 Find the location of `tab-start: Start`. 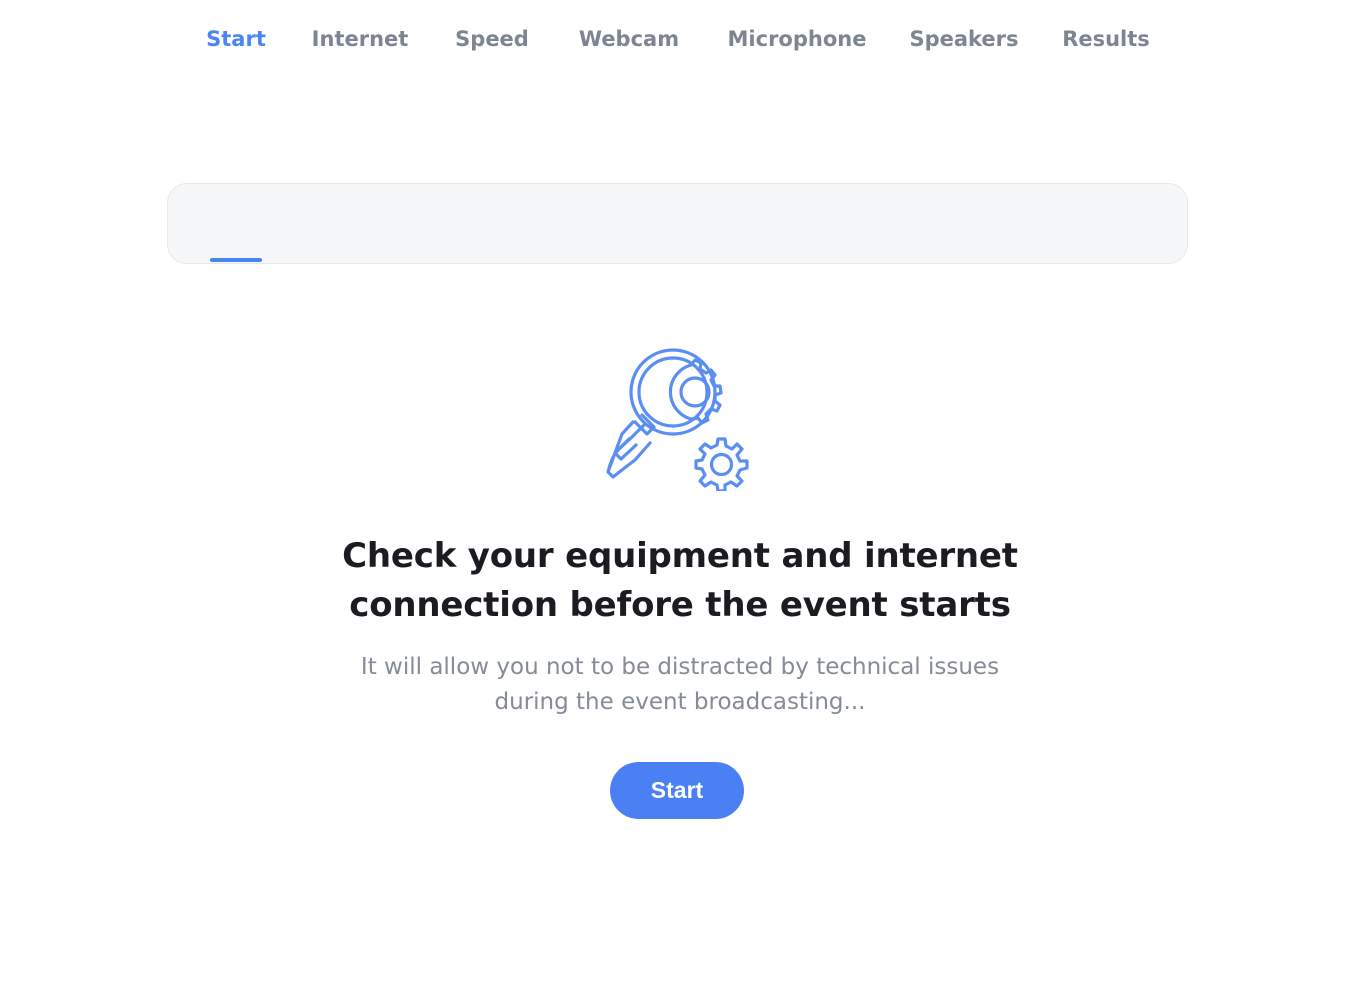

tab-start: Start is located at coordinates (236, 39).